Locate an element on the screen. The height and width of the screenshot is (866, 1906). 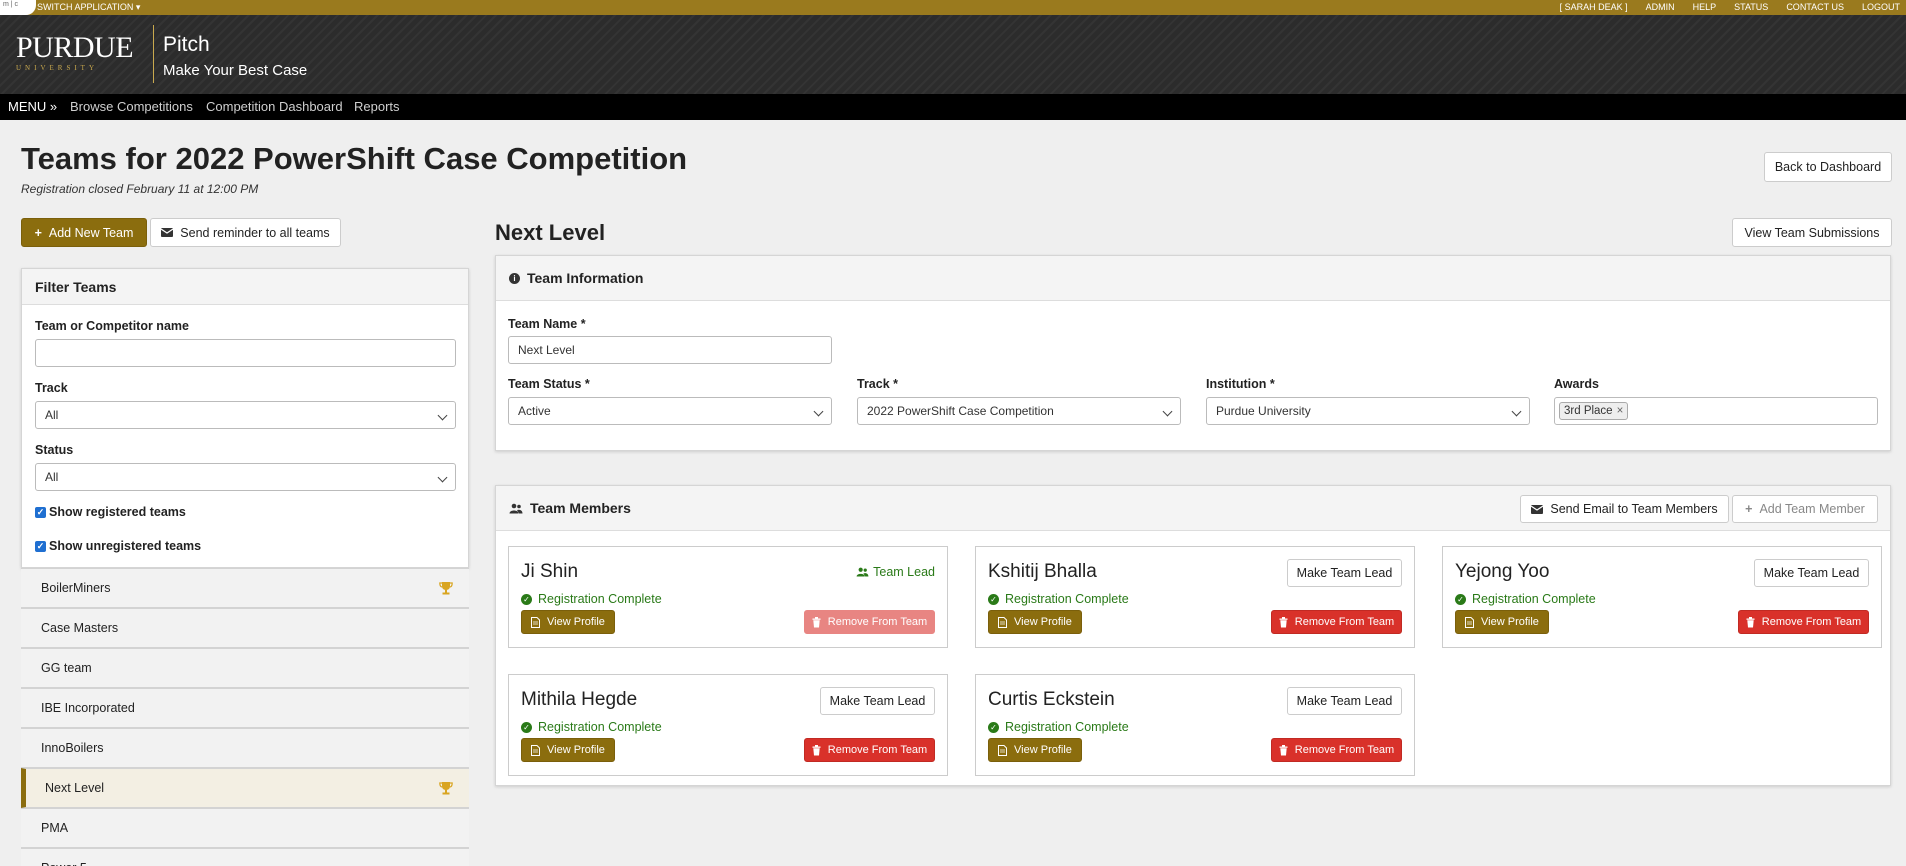
team-list-item-name: Power 5 is located at coordinates (64, 863).